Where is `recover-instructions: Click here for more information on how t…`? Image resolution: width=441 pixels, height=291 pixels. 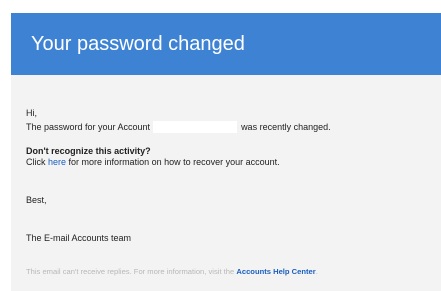
recover-instructions: Click here for more information on how t… is located at coordinates (153, 162).